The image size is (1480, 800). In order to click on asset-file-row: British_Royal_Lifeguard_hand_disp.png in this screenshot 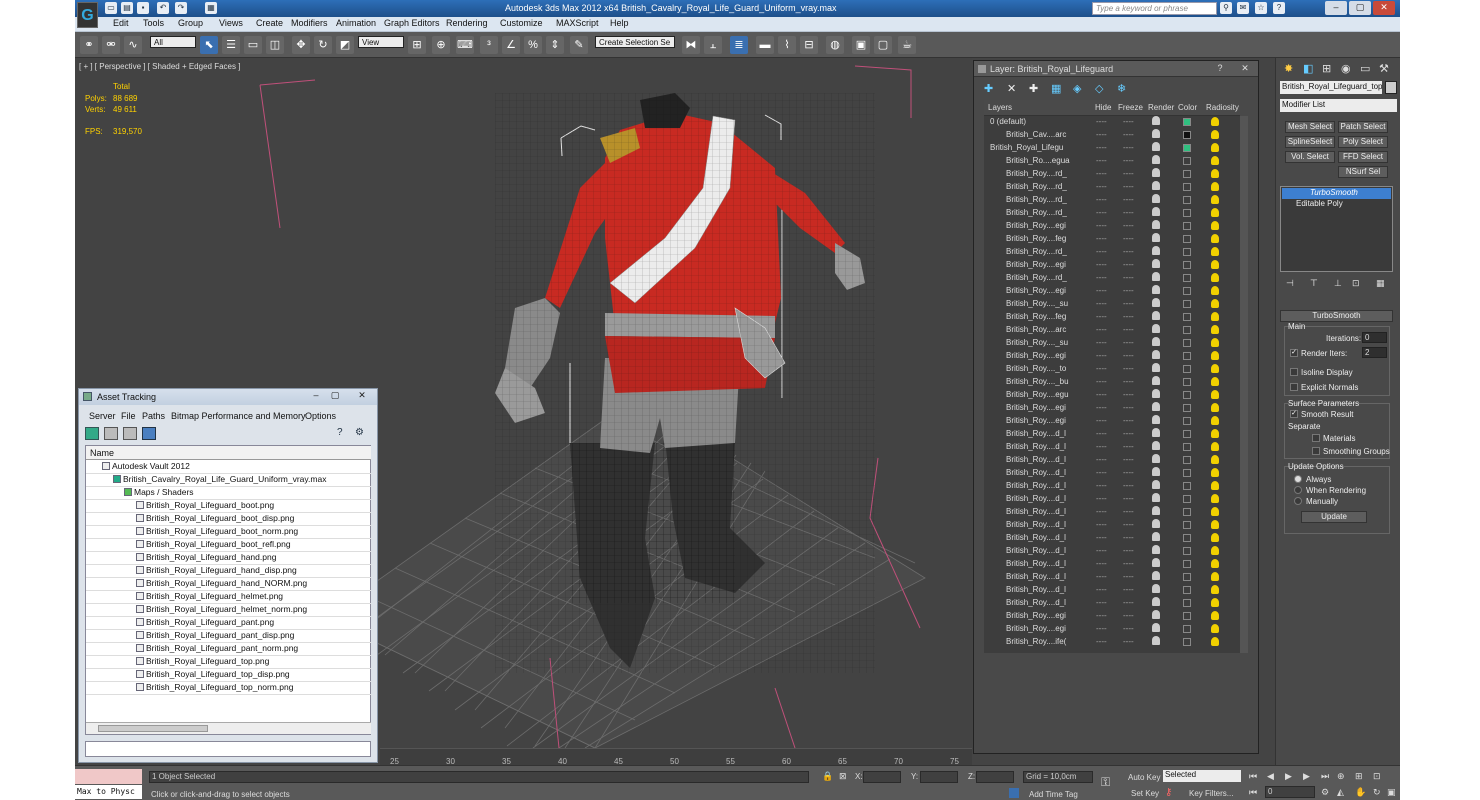, I will do `click(228, 571)`.